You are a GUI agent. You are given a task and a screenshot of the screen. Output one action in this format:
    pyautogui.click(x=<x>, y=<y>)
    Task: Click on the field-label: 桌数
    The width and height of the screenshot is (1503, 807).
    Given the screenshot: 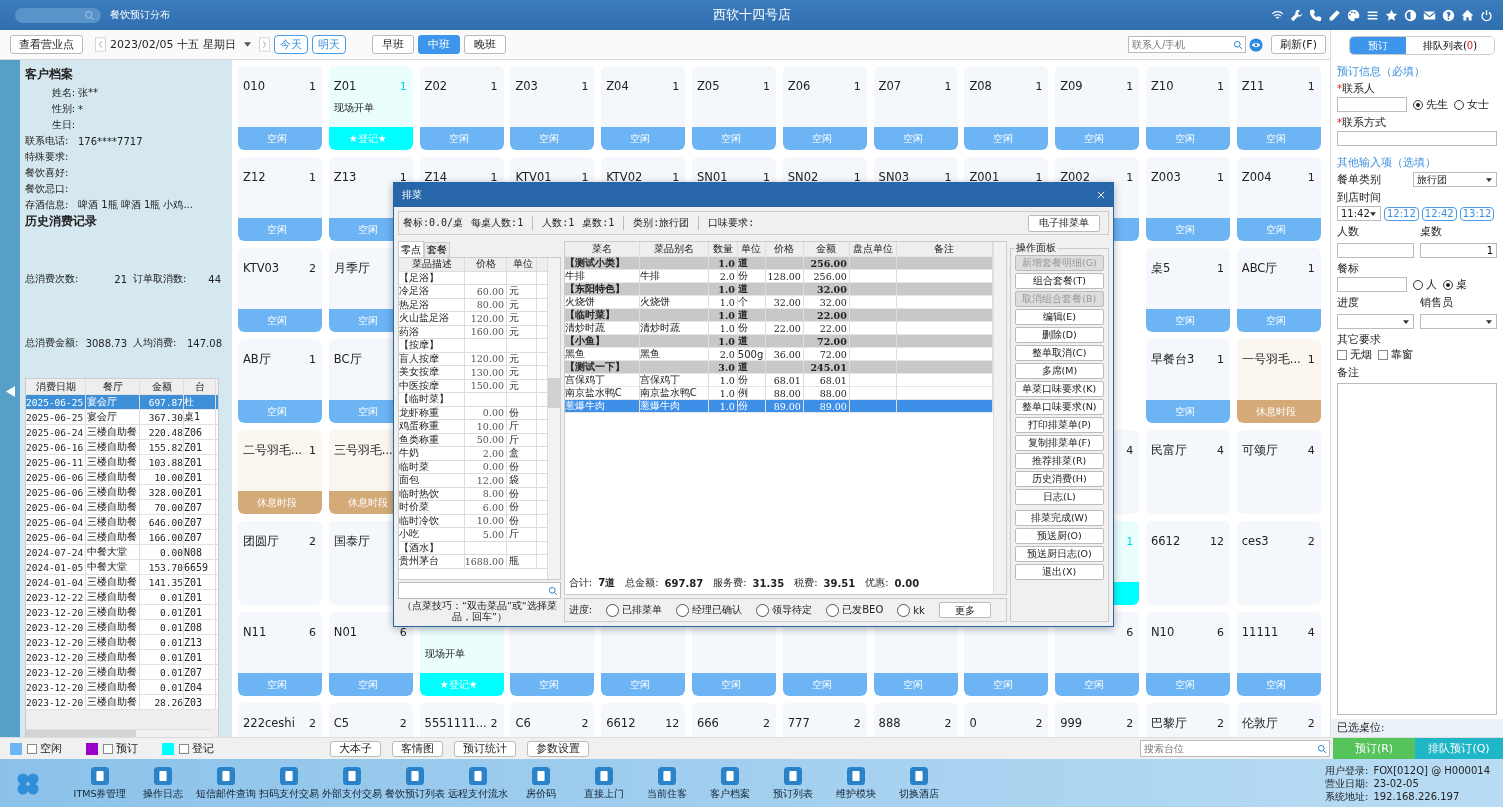 What is the action you would take?
    pyautogui.click(x=1431, y=232)
    